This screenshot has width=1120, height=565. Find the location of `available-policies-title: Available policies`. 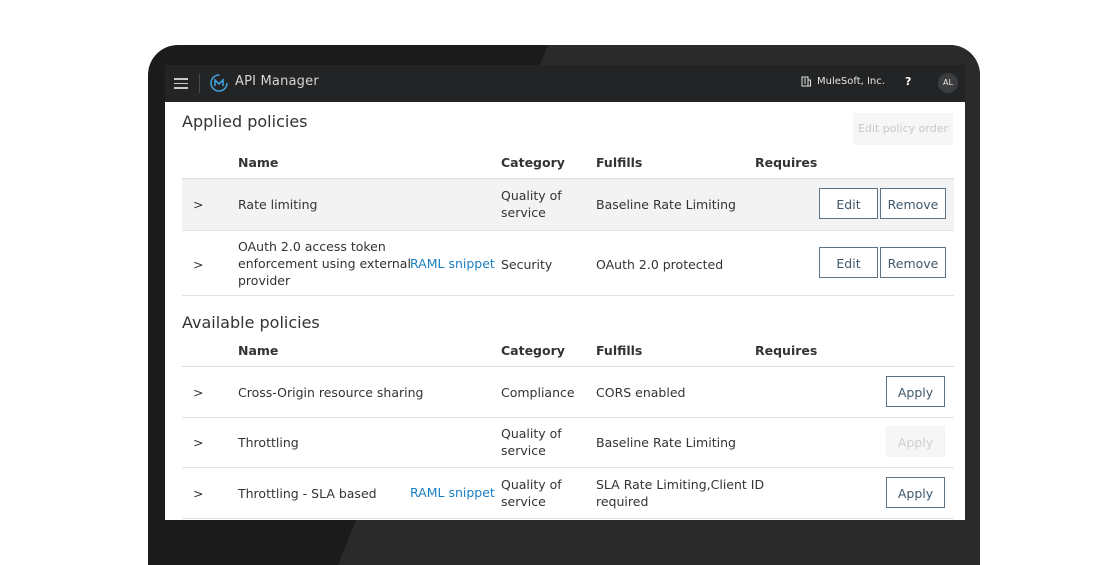

available-policies-title: Available policies is located at coordinates (251, 322).